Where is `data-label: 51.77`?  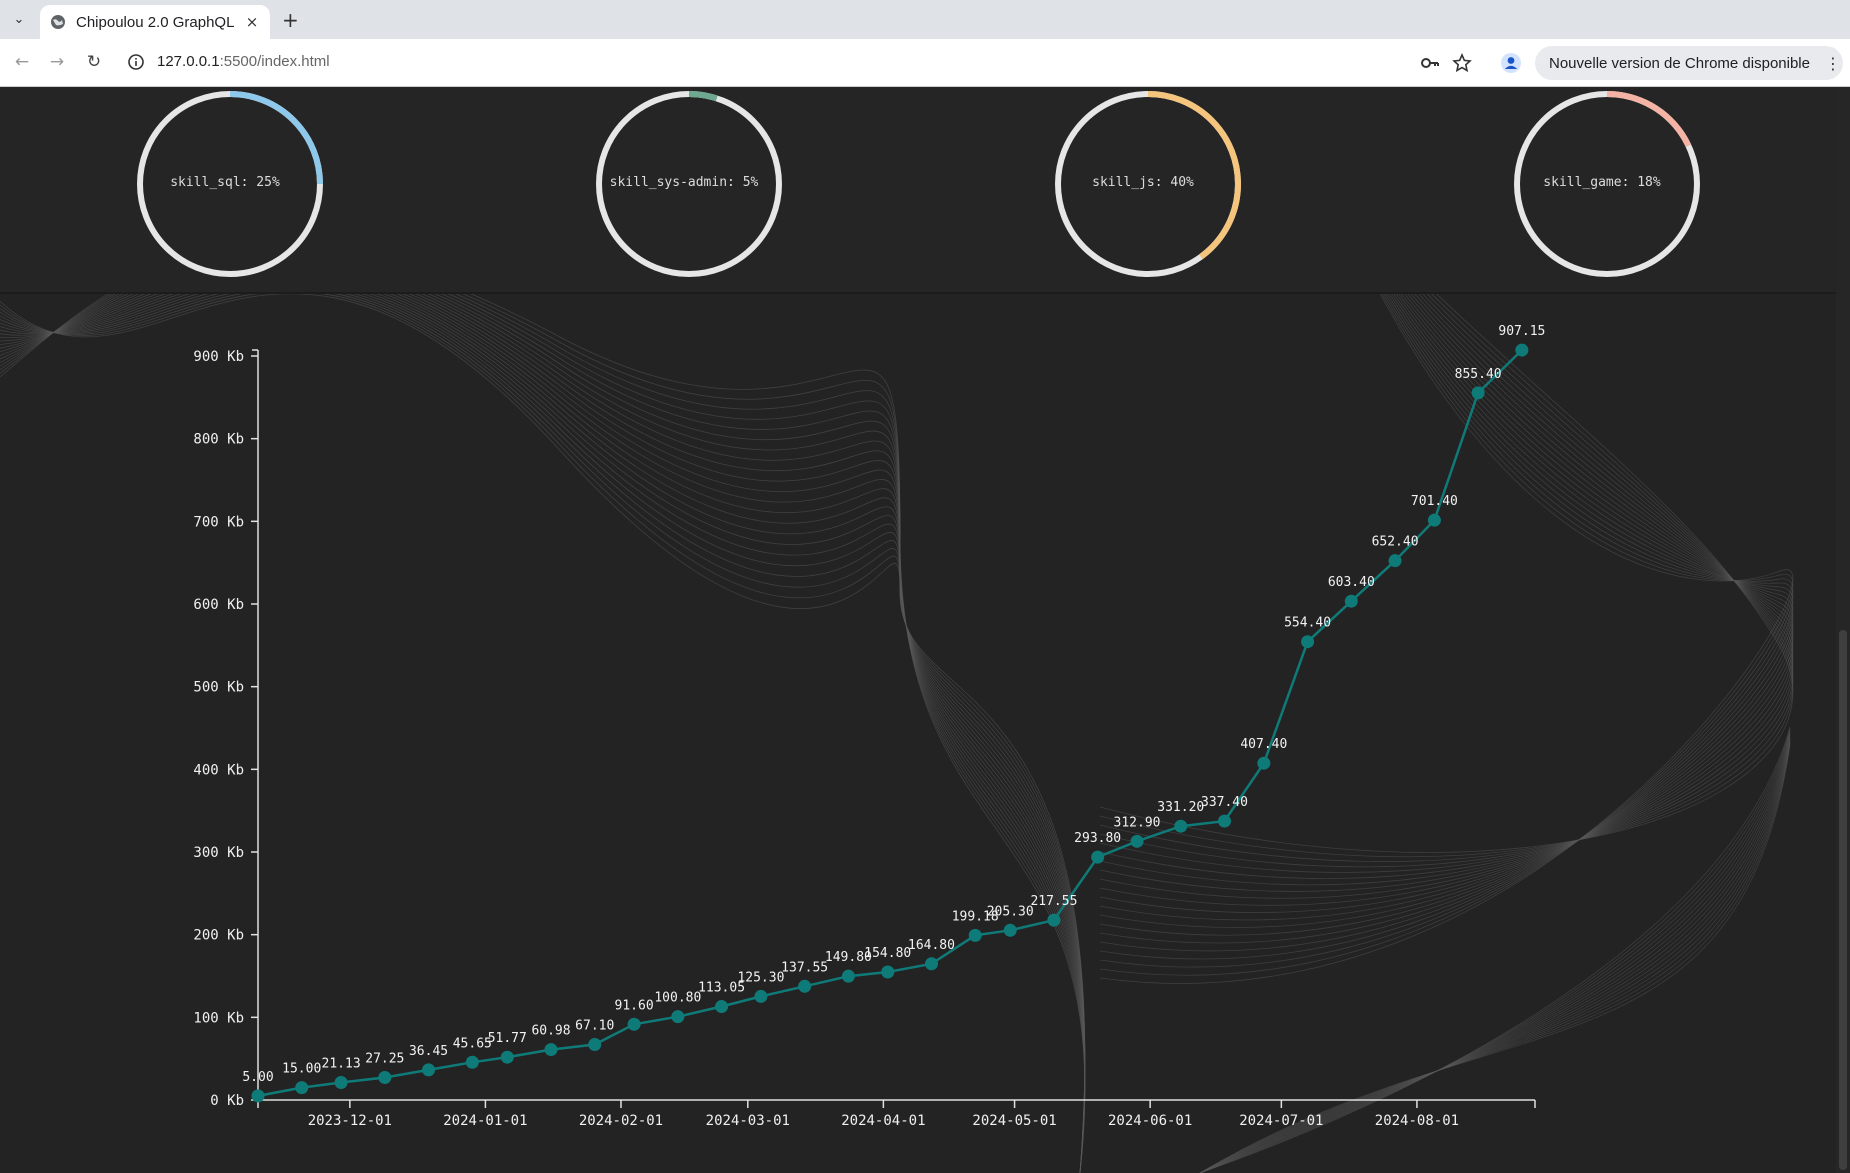 data-label: 51.77 is located at coordinates (507, 1038).